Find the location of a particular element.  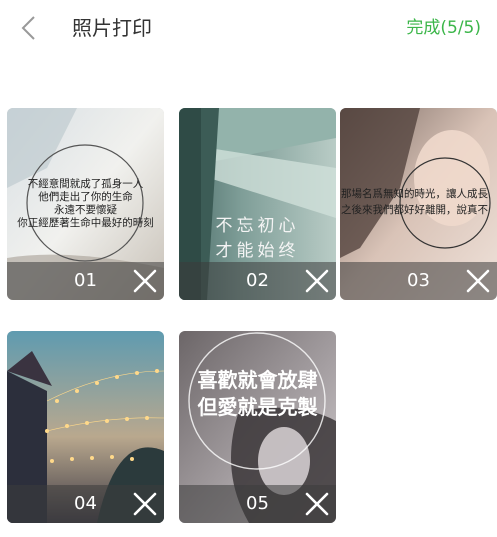

caption-line: 不經意間就成了孤身一人 is located at coordinates (85, 184).